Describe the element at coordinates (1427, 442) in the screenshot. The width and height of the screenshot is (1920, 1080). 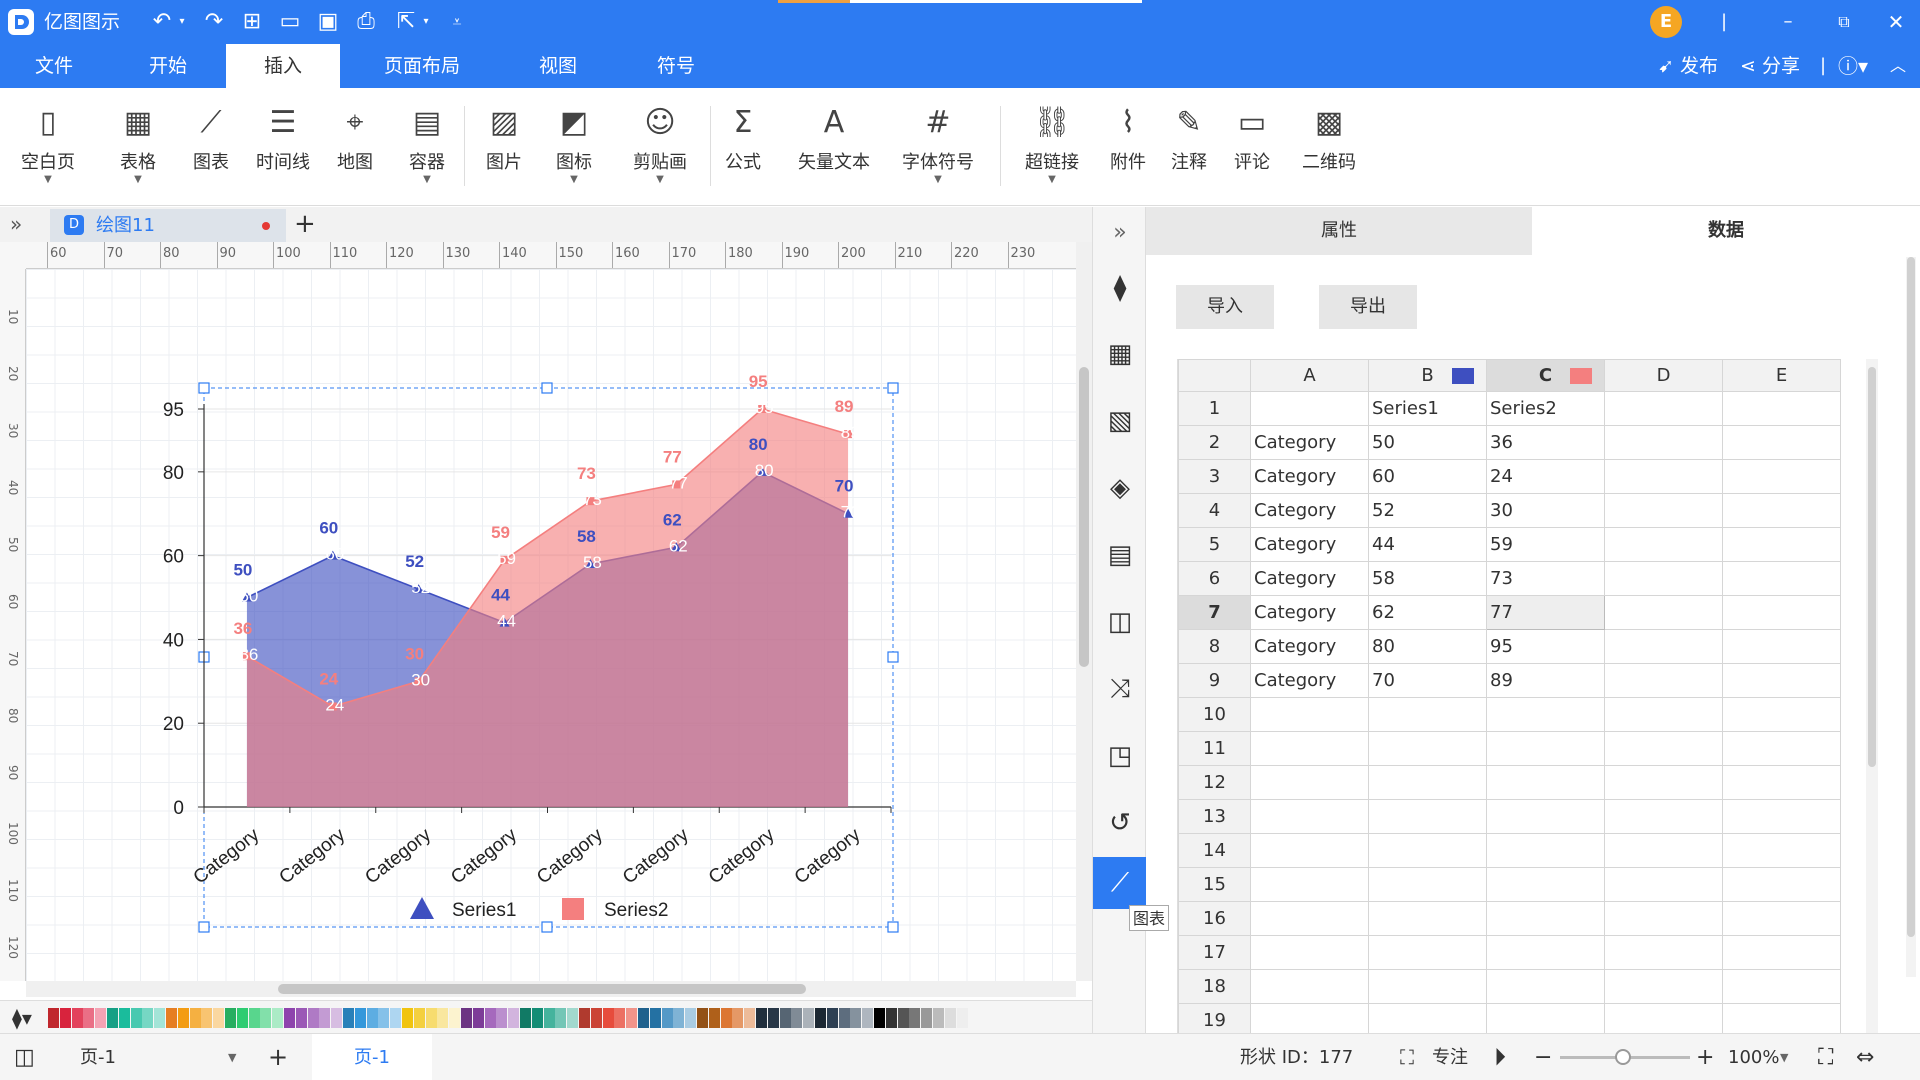
I see `sheet-cell: 50` at that location.